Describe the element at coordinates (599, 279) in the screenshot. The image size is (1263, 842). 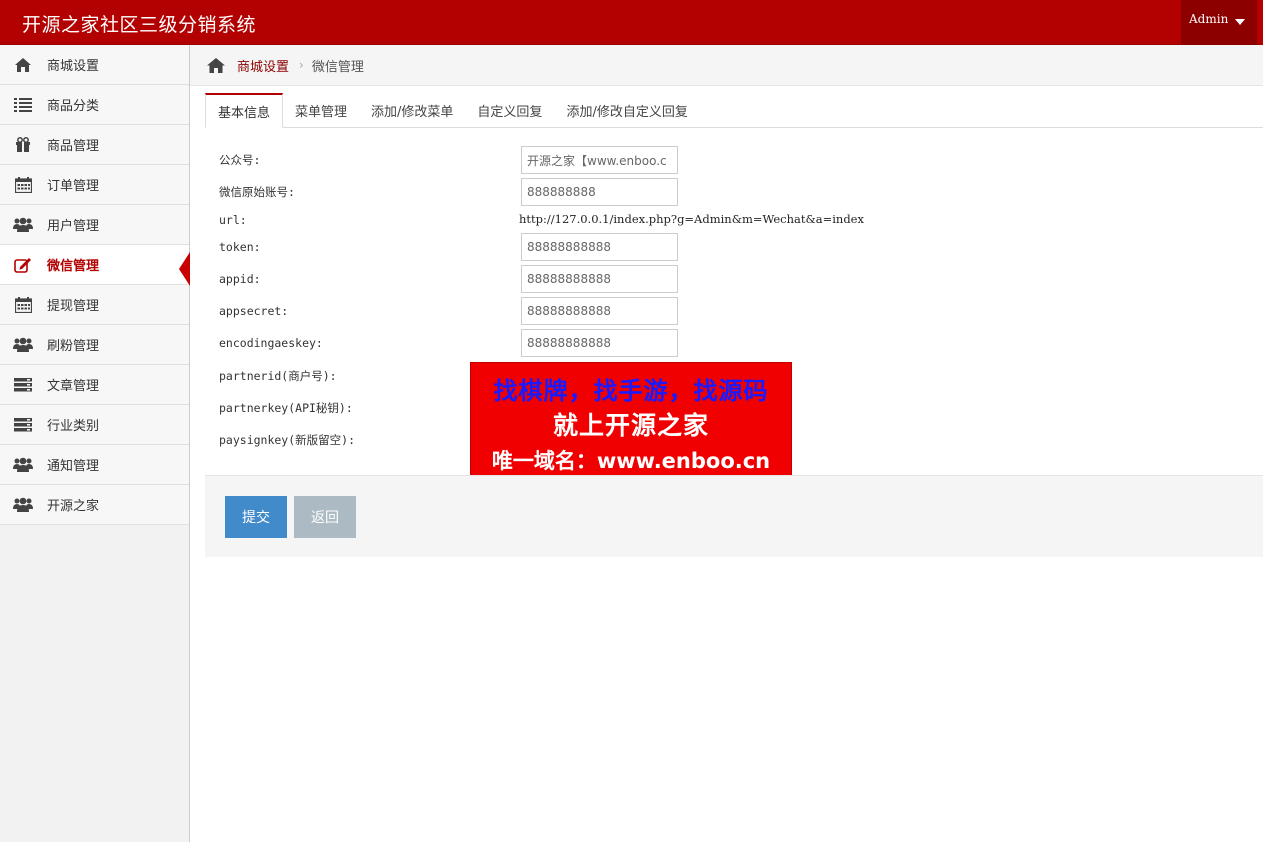
I see `appid-field` at that location.